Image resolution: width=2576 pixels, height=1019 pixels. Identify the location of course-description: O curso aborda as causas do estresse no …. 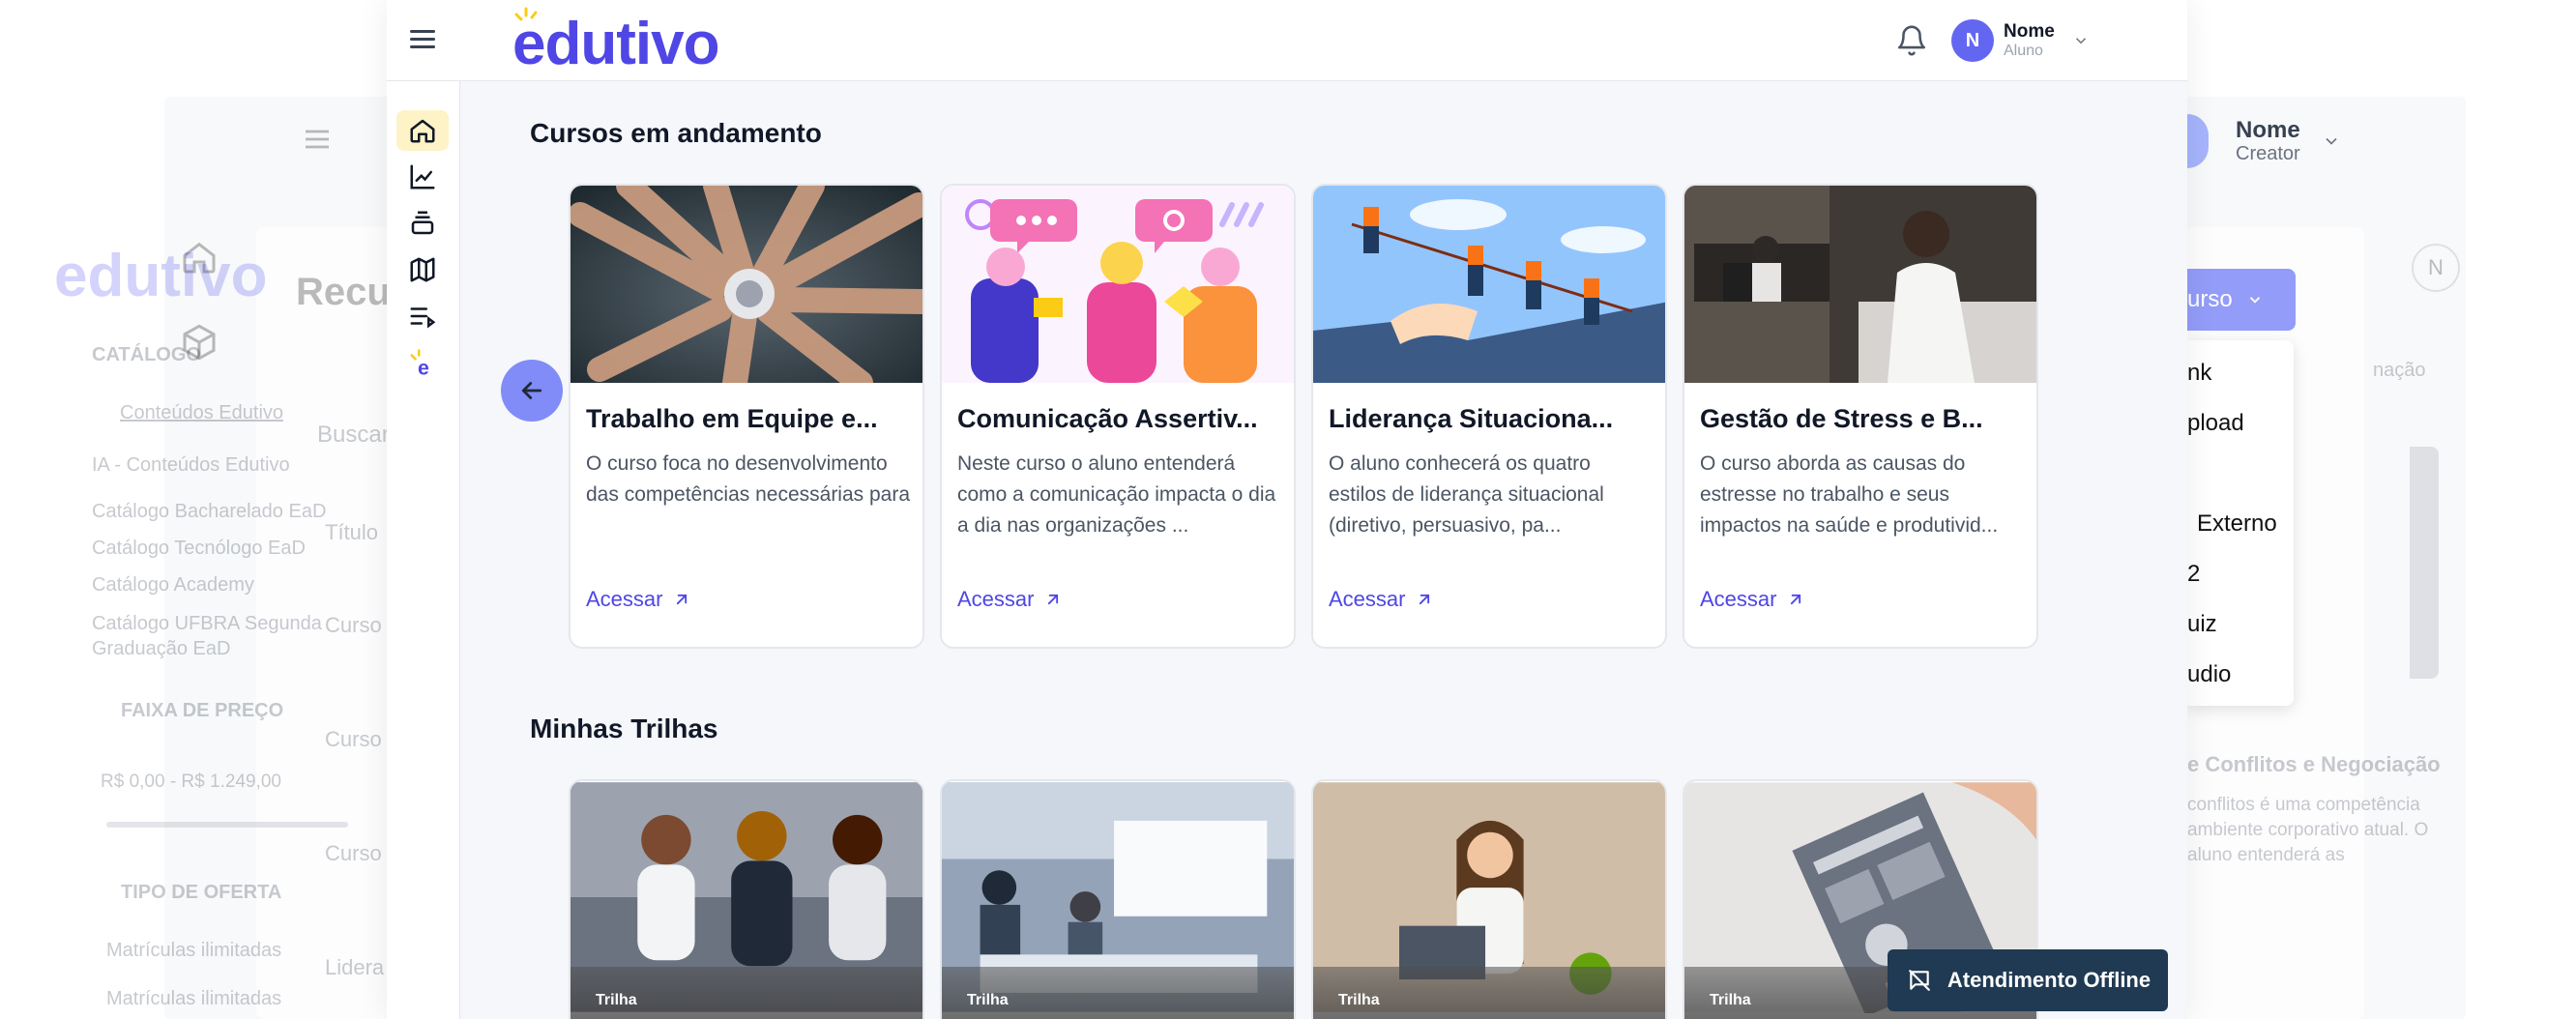
(1849, 494).